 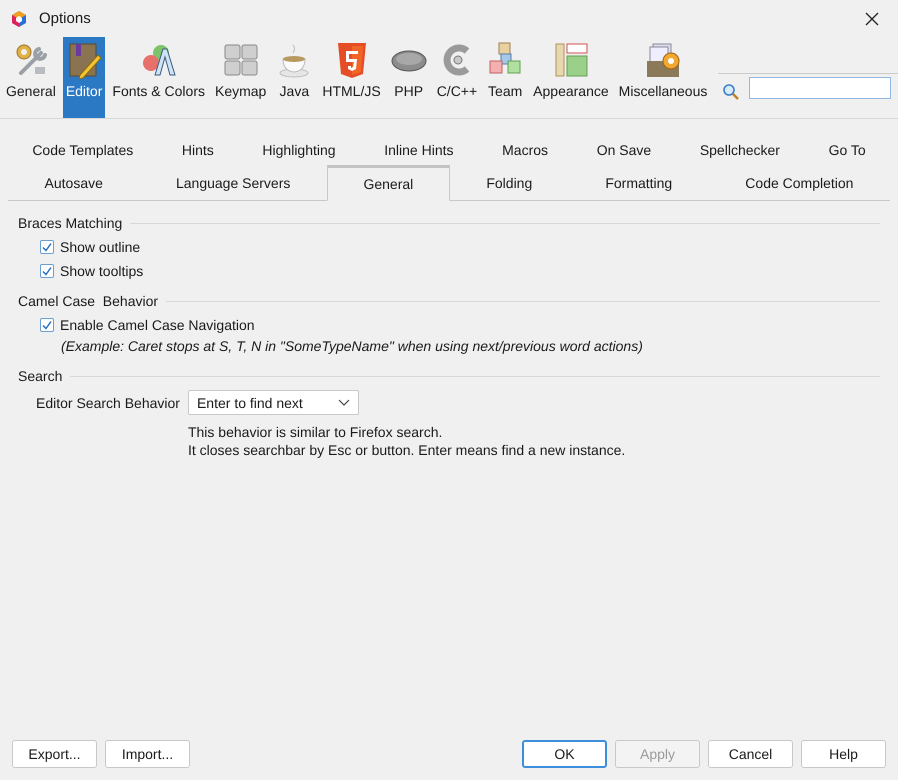 I want to click on app-logo-icon, so click(x=19, y=19).